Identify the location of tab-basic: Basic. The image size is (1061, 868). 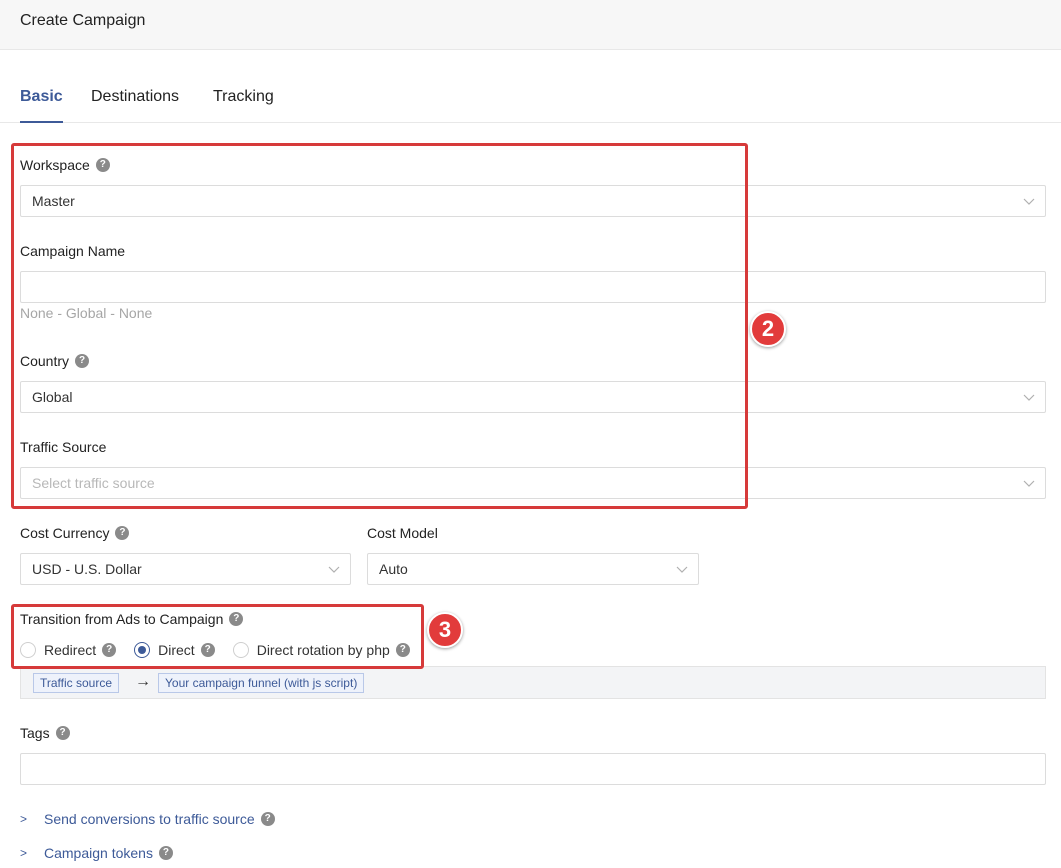
(41, 105).